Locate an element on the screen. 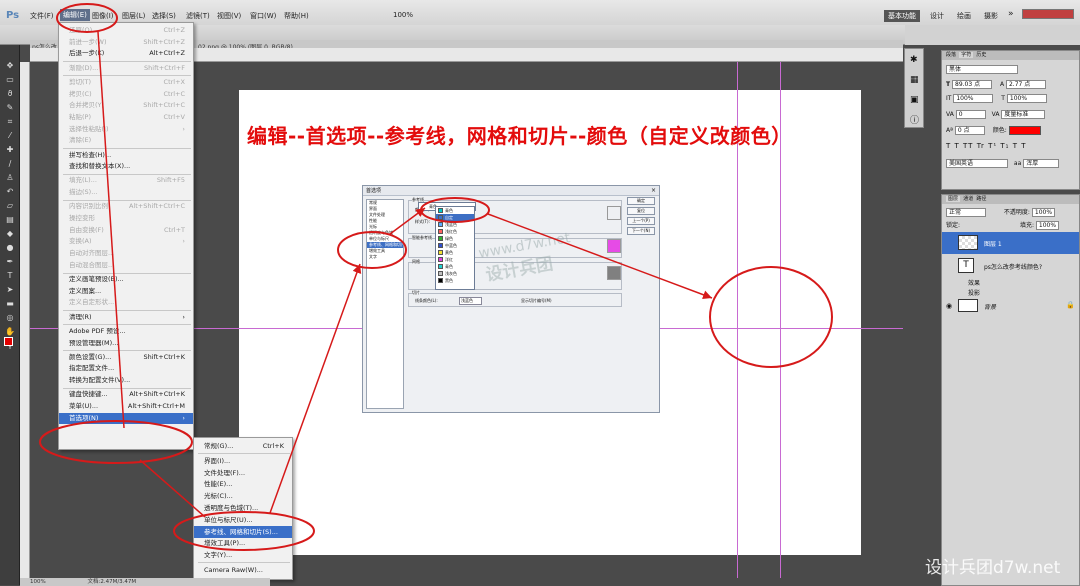 The width and height of the screenshot is (1080, 586). annotation-circle-edit-menu is located at coordinates (87, 18).